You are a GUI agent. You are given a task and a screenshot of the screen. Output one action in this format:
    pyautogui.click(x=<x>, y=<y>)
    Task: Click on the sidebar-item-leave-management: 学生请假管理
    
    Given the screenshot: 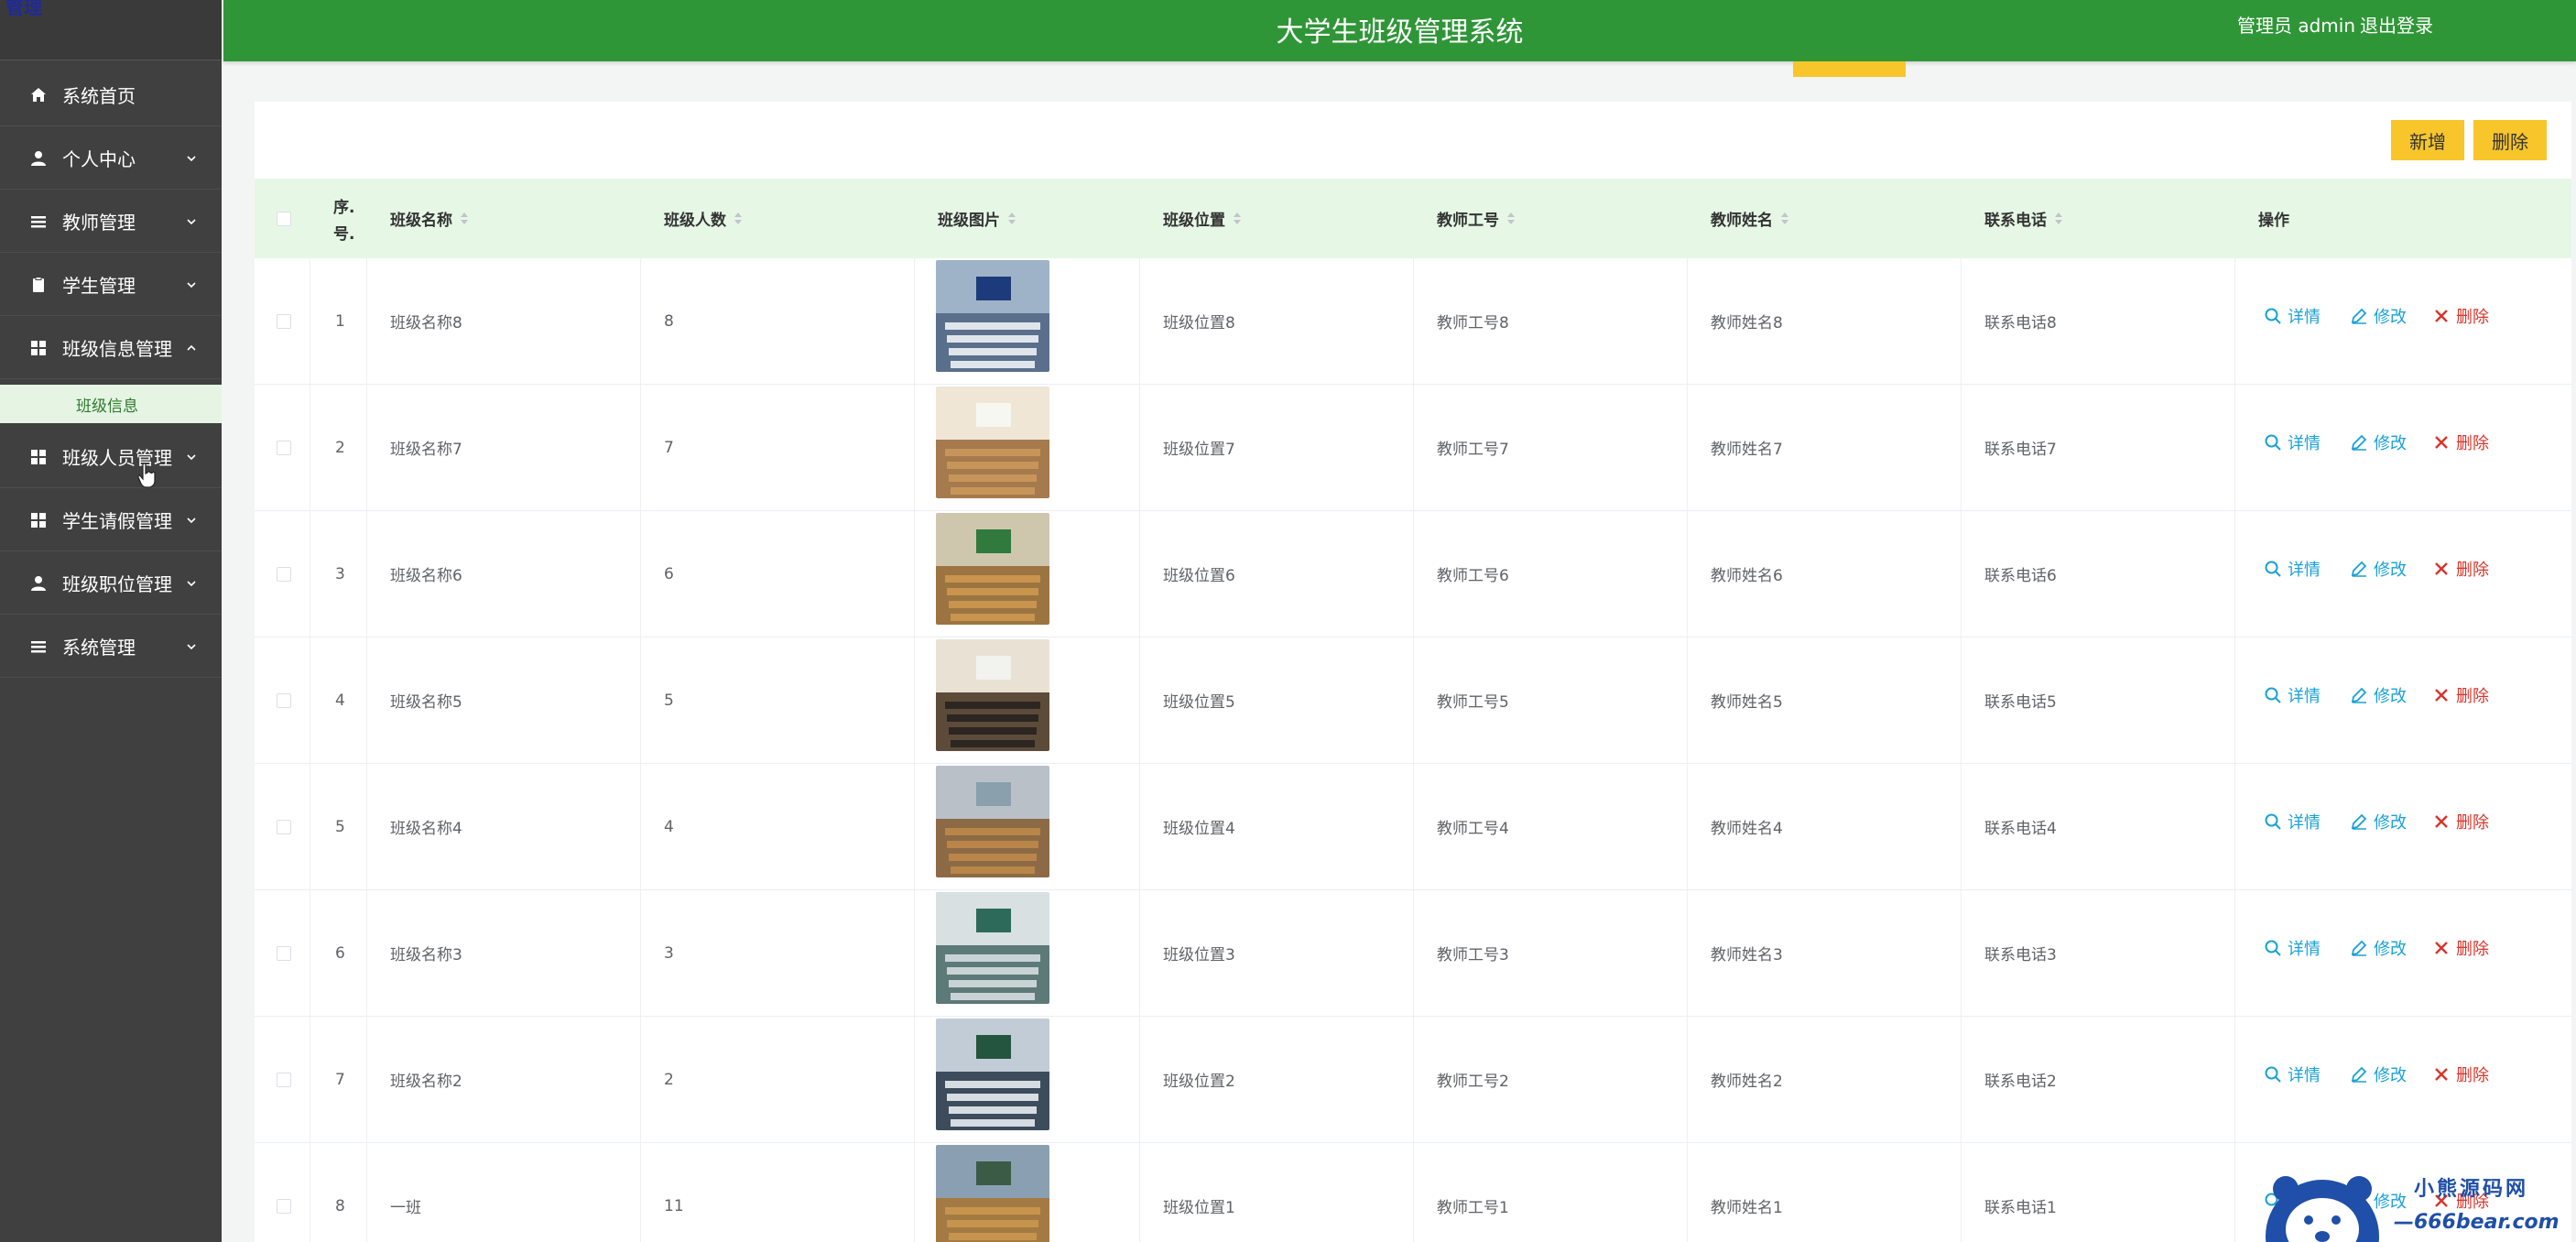 What is the action you would take?
    pyautogui.click(x=111, y=520)
    